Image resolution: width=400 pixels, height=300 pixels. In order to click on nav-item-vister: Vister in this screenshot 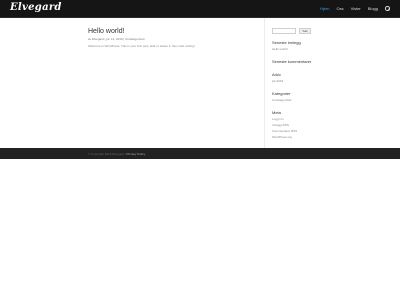, I will do `click(356, 8)`.